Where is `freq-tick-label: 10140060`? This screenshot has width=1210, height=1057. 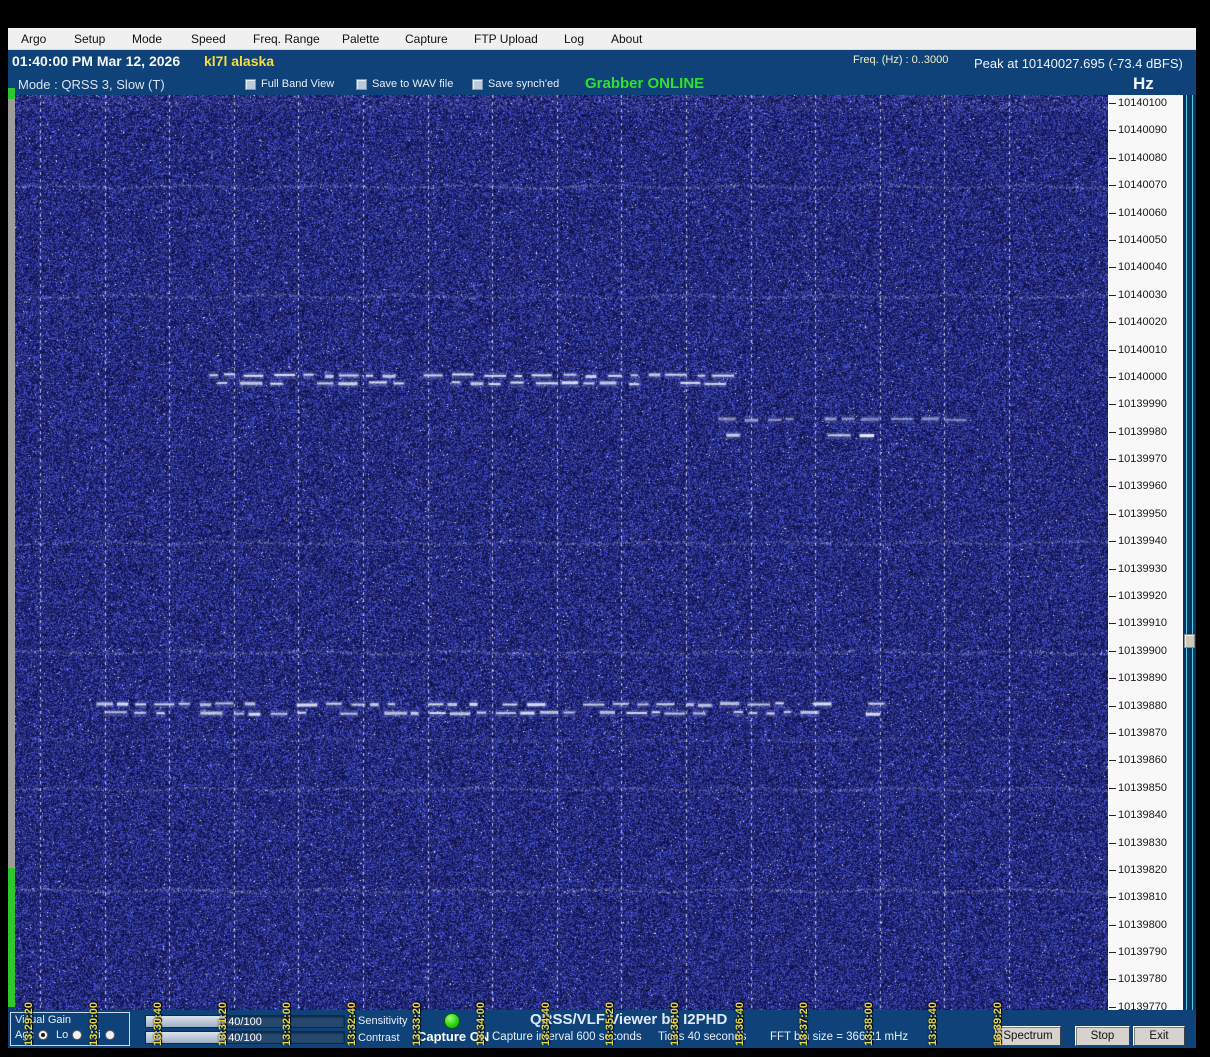 freq-tick-label: 10140060 is located at coordinates (1145, 214).